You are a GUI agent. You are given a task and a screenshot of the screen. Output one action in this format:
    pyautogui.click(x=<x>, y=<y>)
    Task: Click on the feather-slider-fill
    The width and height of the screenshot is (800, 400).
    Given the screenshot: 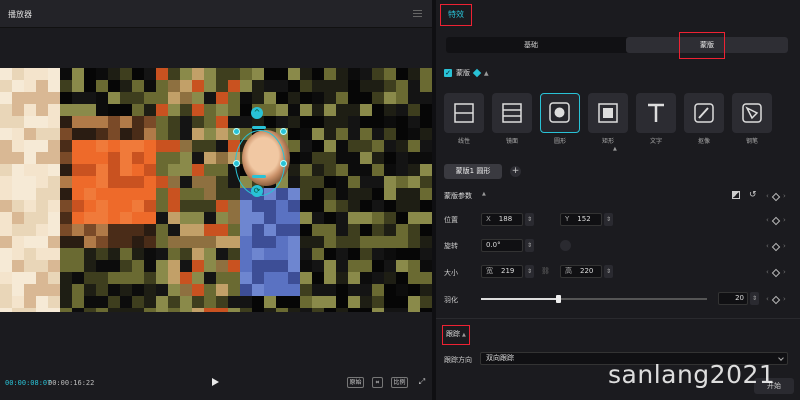 What is the action you would take?
    pyautogui.click(x=519, y=299)
    